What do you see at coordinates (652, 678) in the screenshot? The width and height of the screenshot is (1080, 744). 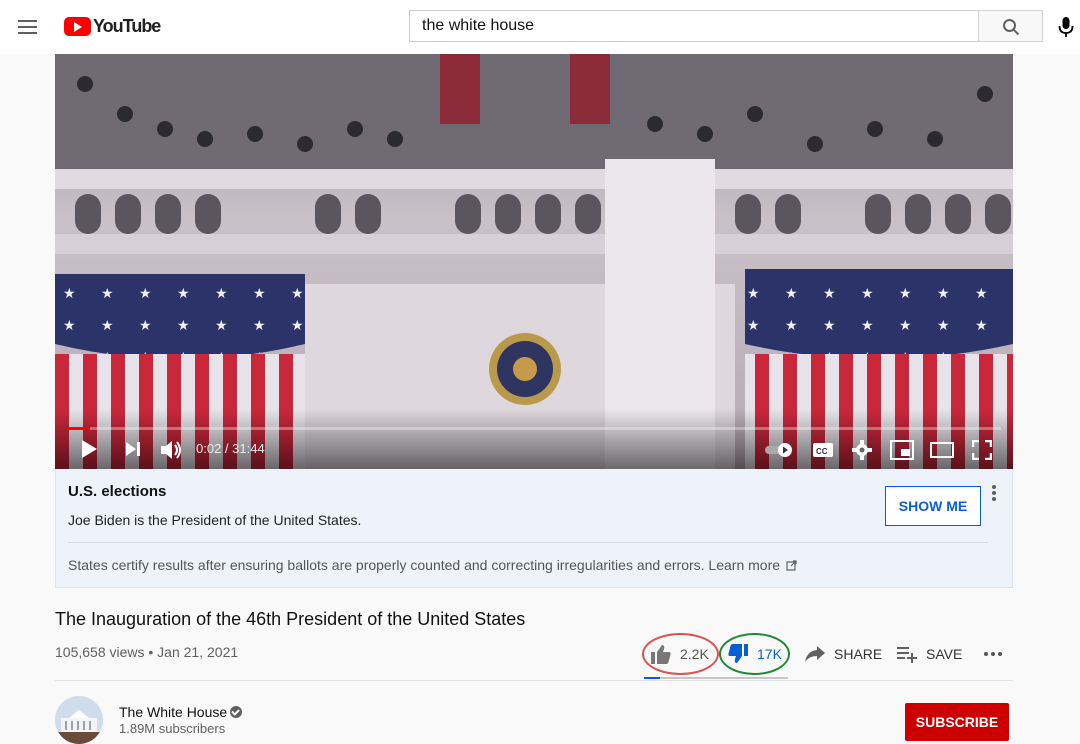 I see `sentiment-bar-fill` at bounding box center [652, 678].